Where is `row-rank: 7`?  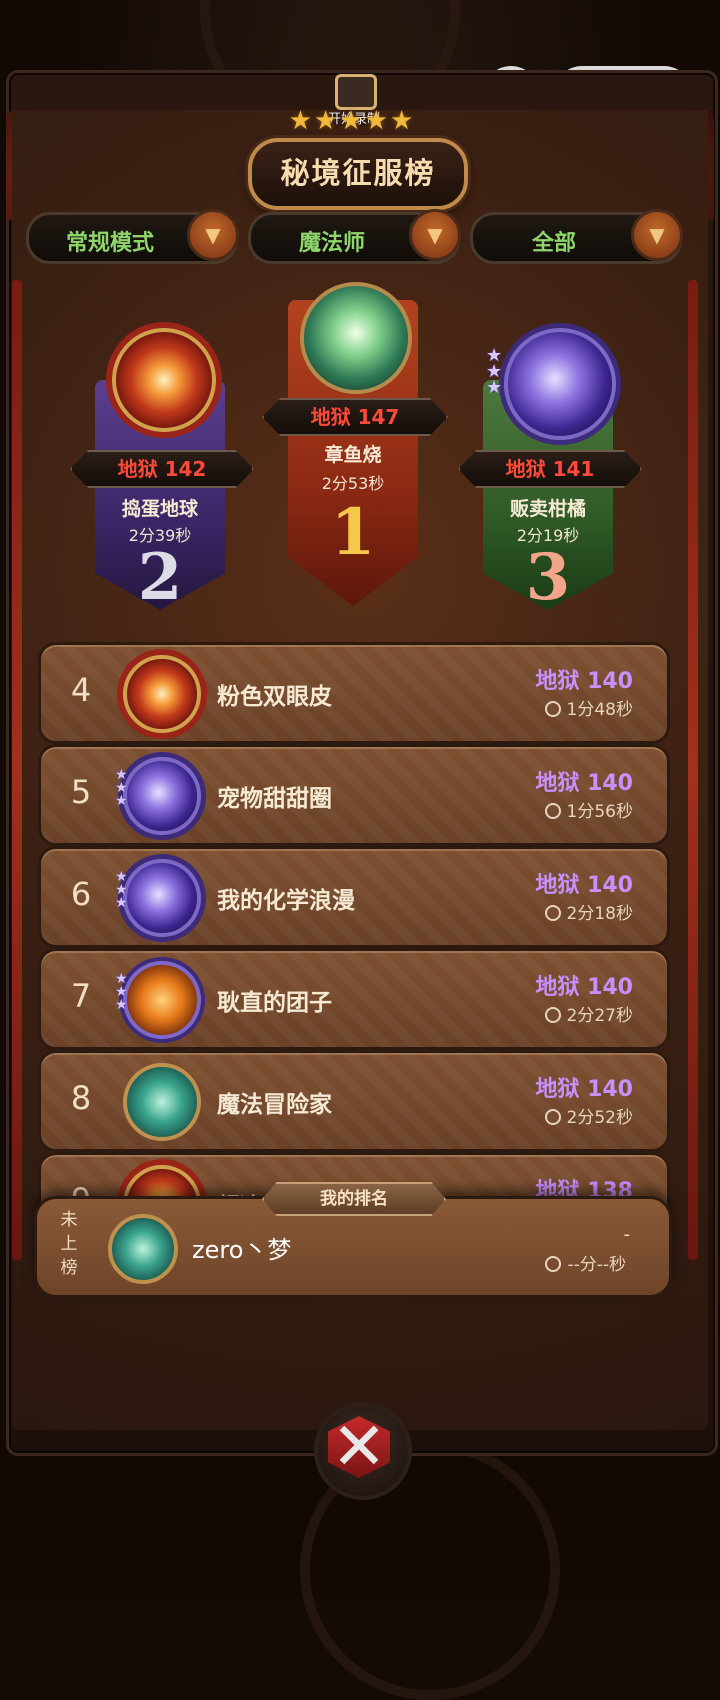
row-rank: 7 is located at coordinates (81, 996).